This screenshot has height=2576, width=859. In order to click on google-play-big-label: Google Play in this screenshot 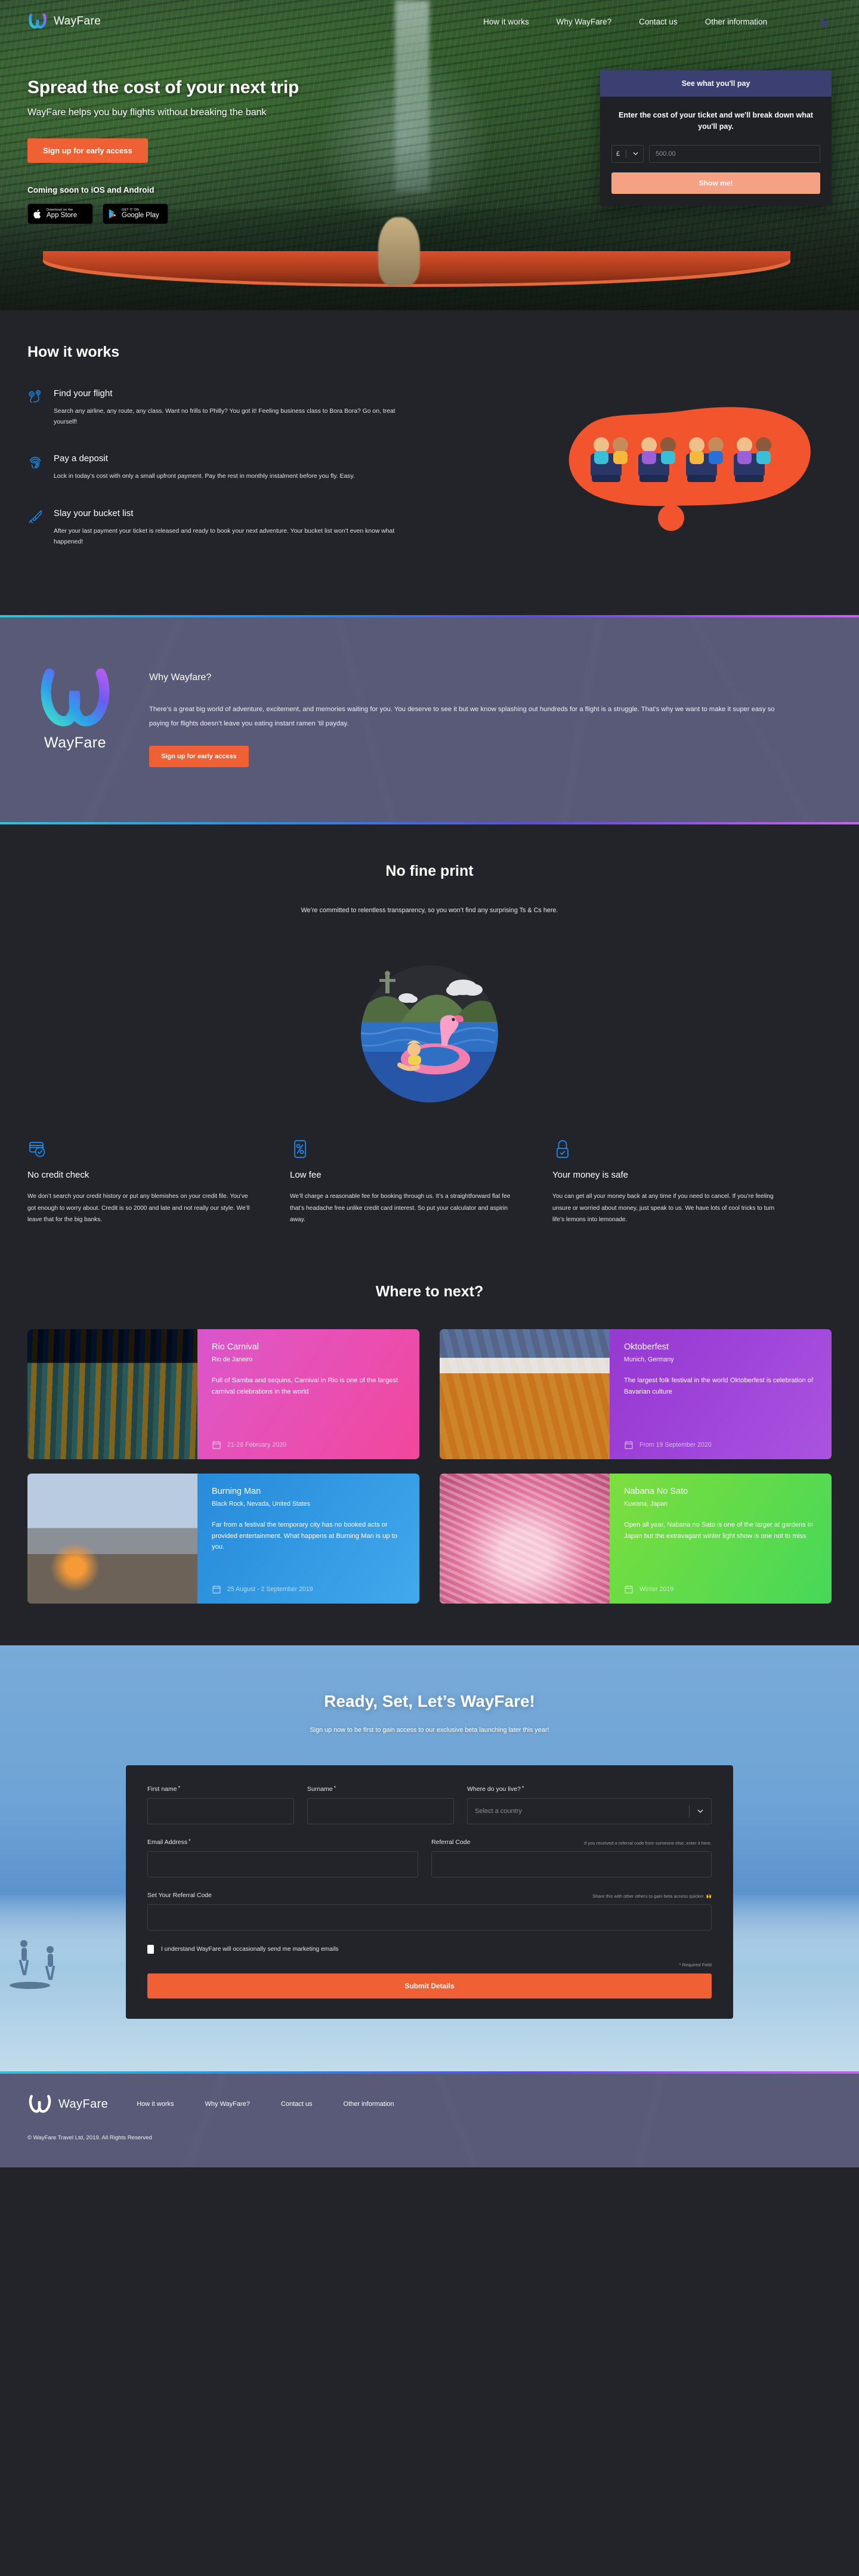, I will do `click(140, 216)`.